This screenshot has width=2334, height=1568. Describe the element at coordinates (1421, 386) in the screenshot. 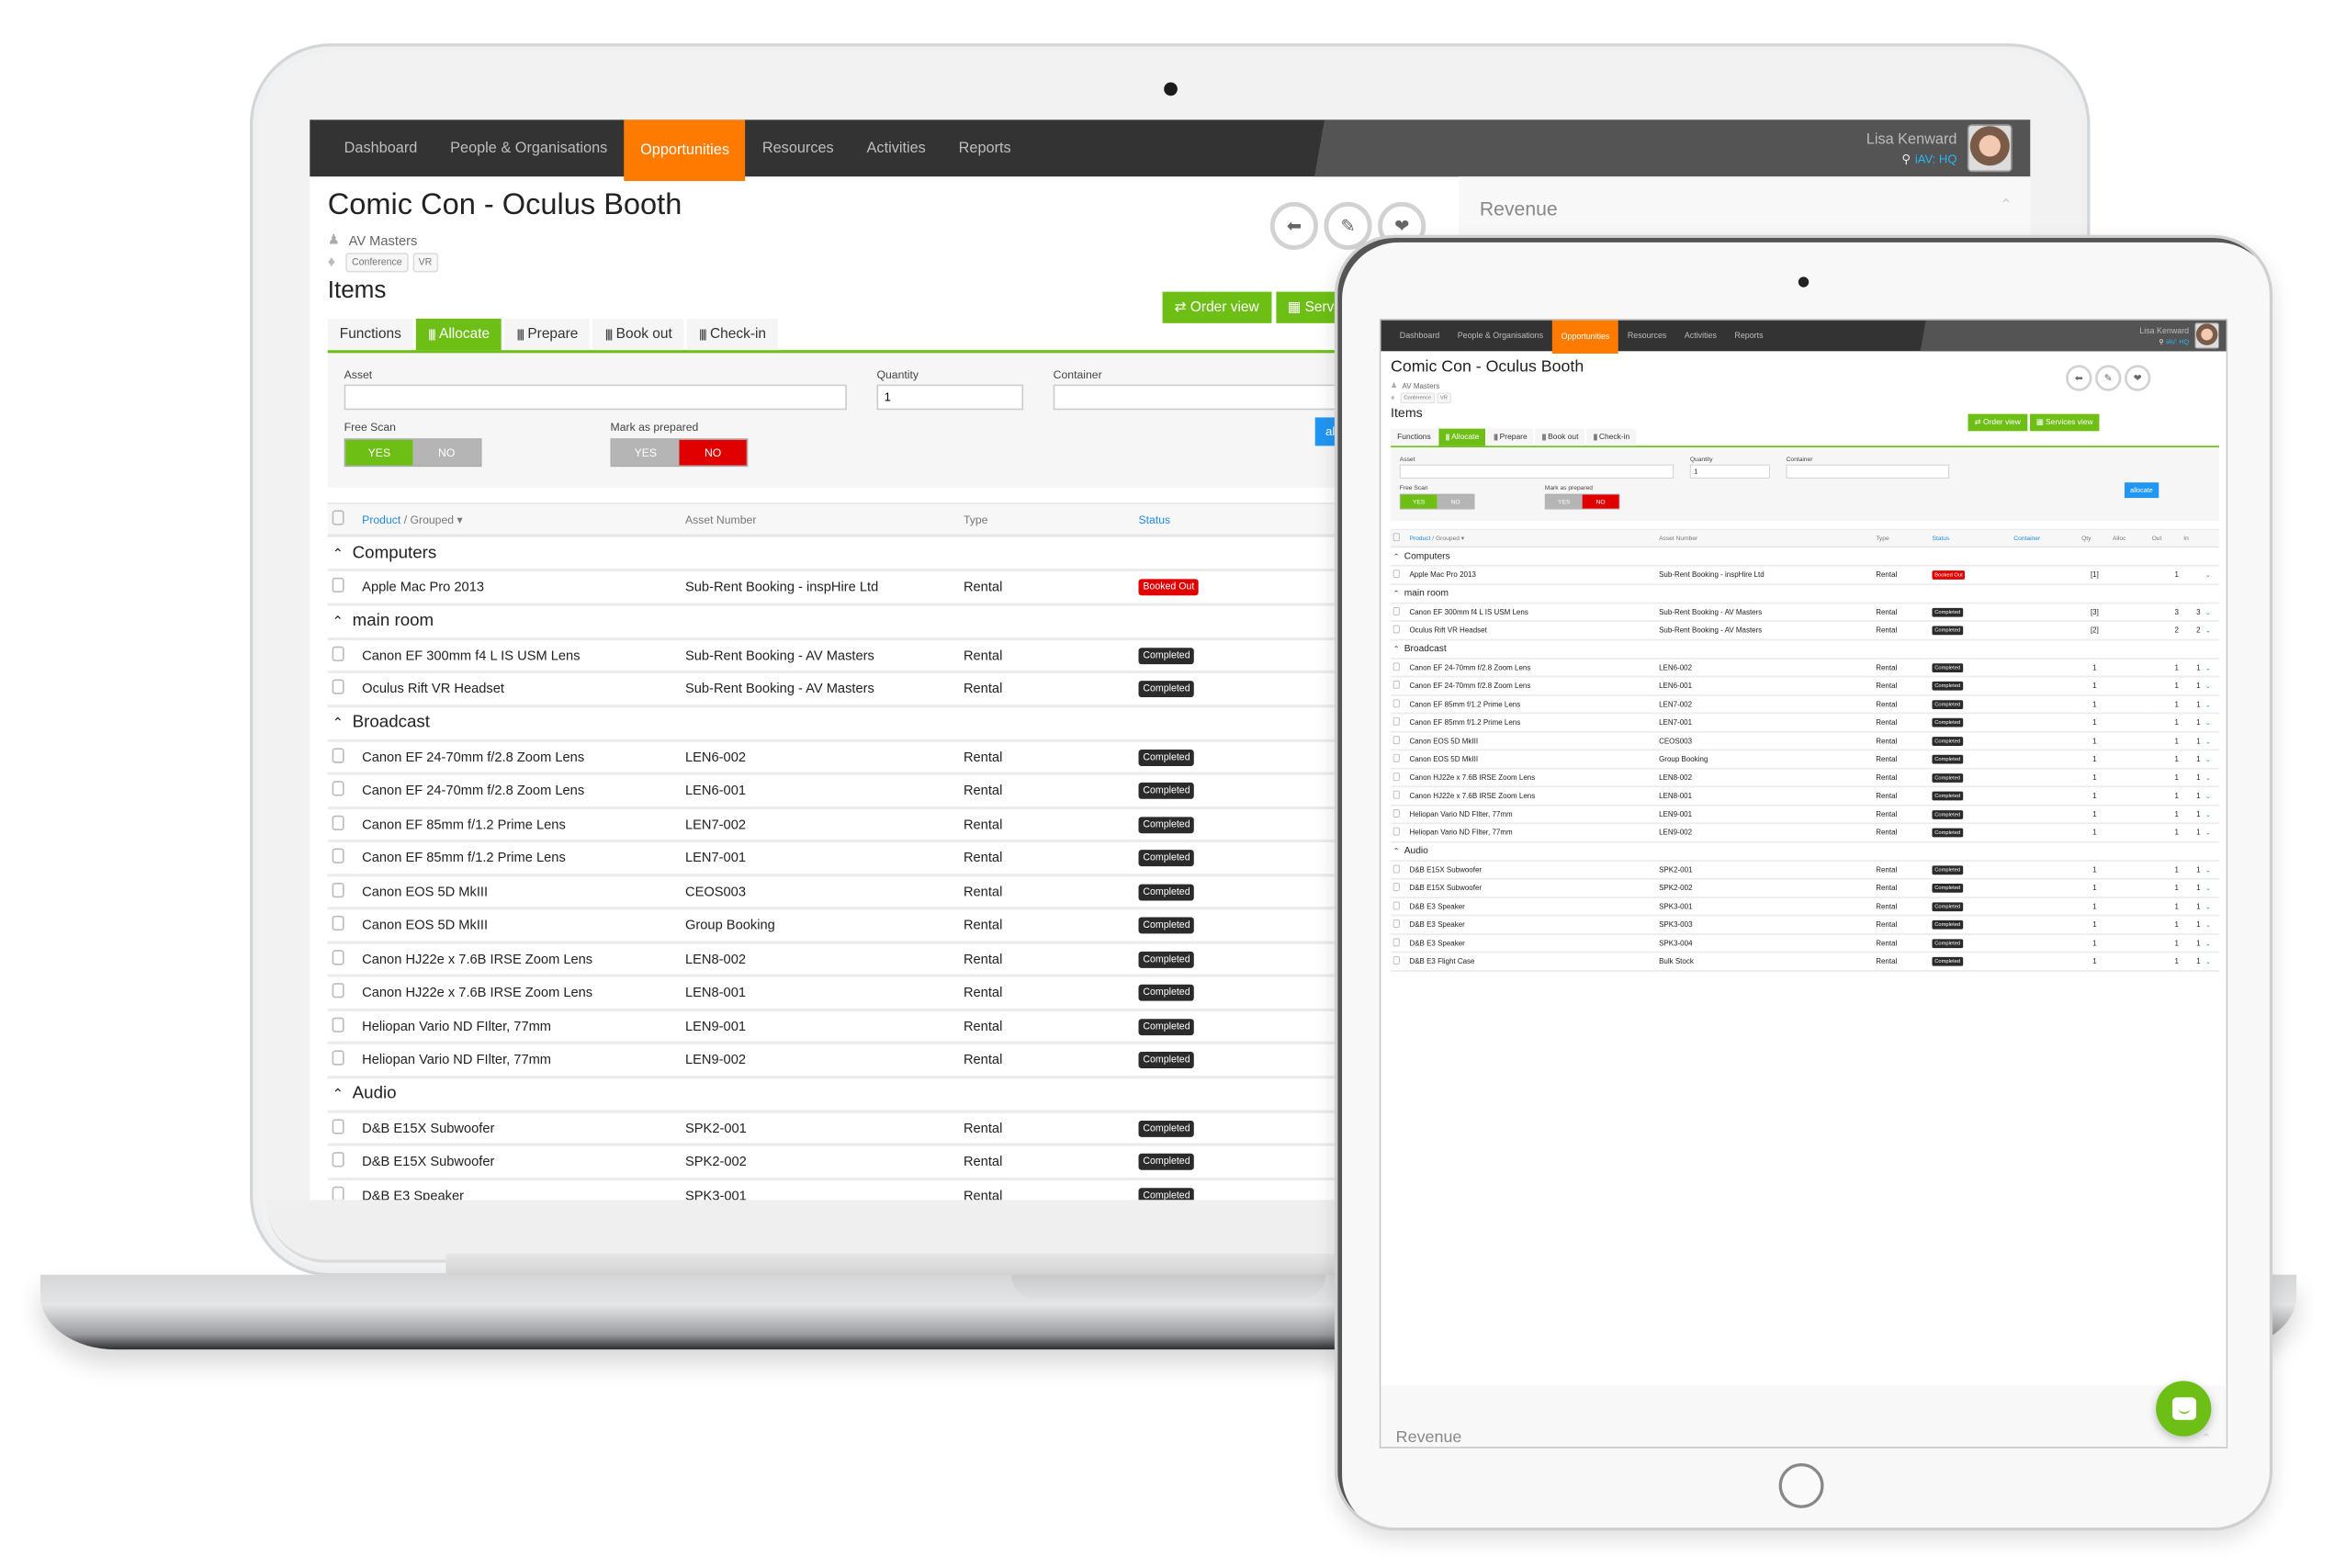

I see `client-name: AV Masters` at that location.